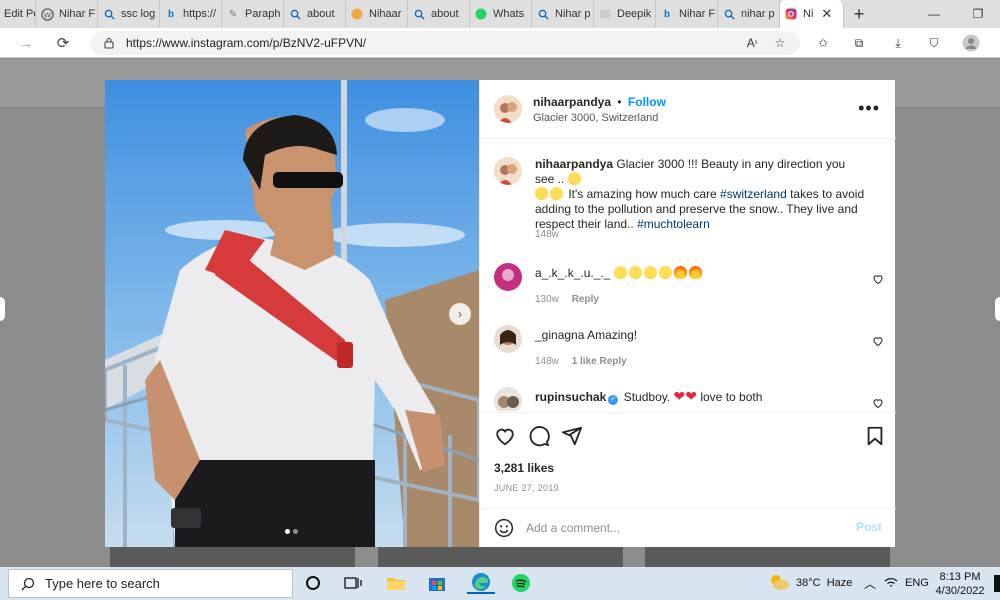 Image resolution: width=1000 pixels, height=600 pixels. I want to click on tab-nihar-p: nihar p, so click(749, 14).